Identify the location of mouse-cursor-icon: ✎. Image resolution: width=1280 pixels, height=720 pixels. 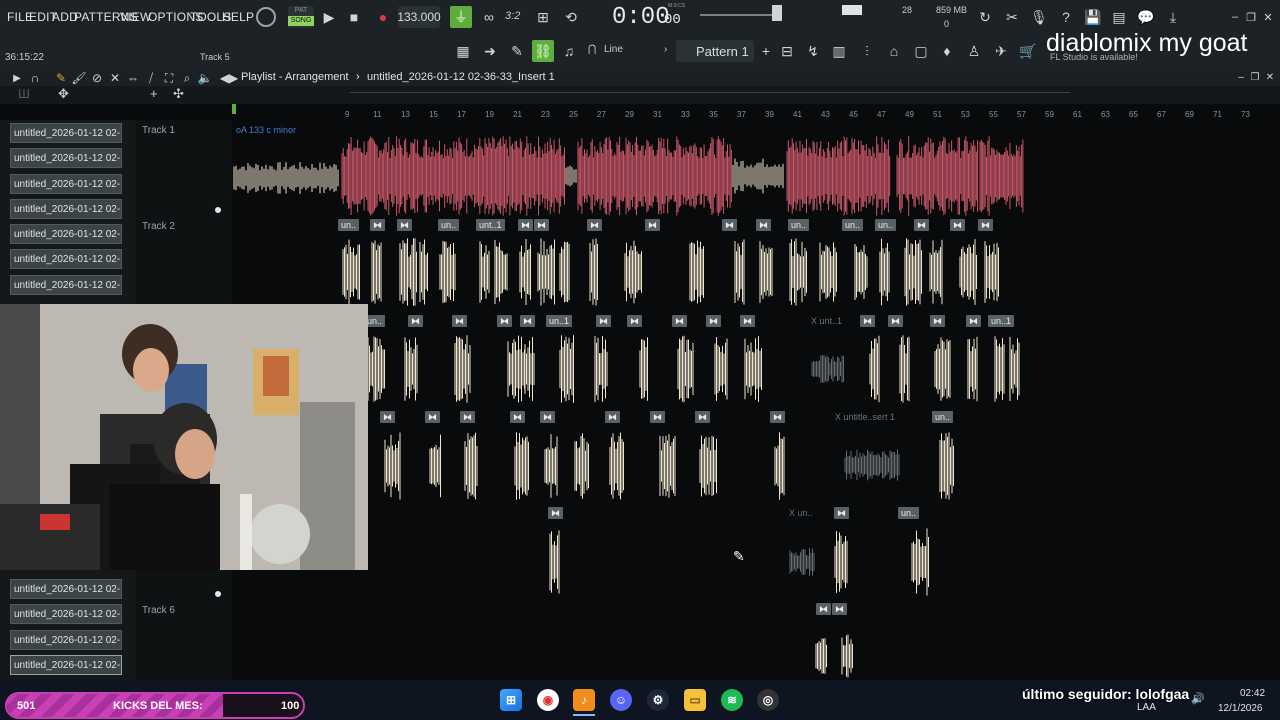
(739, 556).